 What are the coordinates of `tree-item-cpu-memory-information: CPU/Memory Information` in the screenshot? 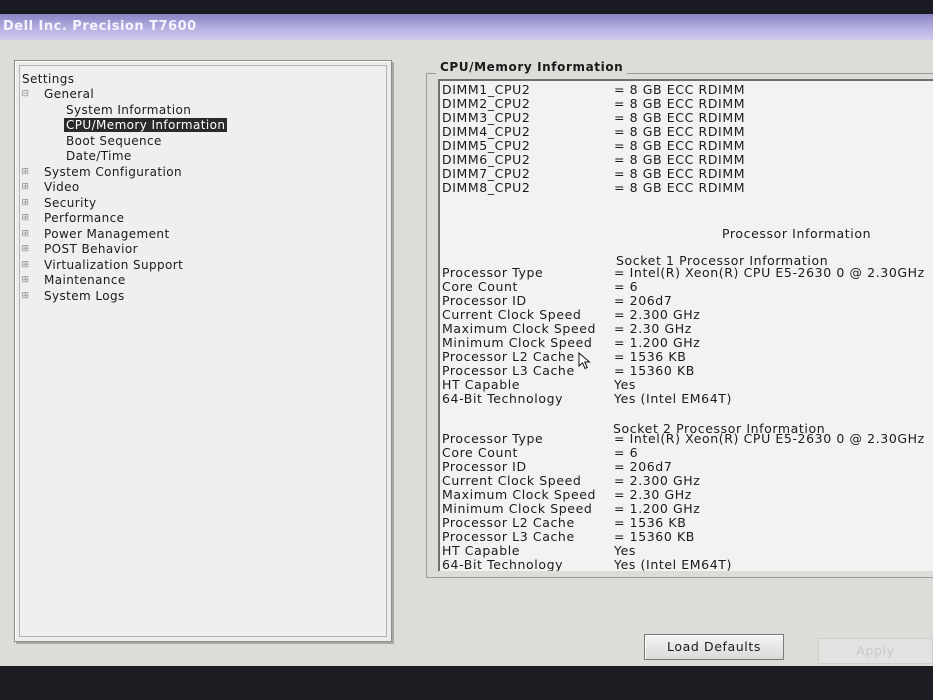 It's located at (146, 125).